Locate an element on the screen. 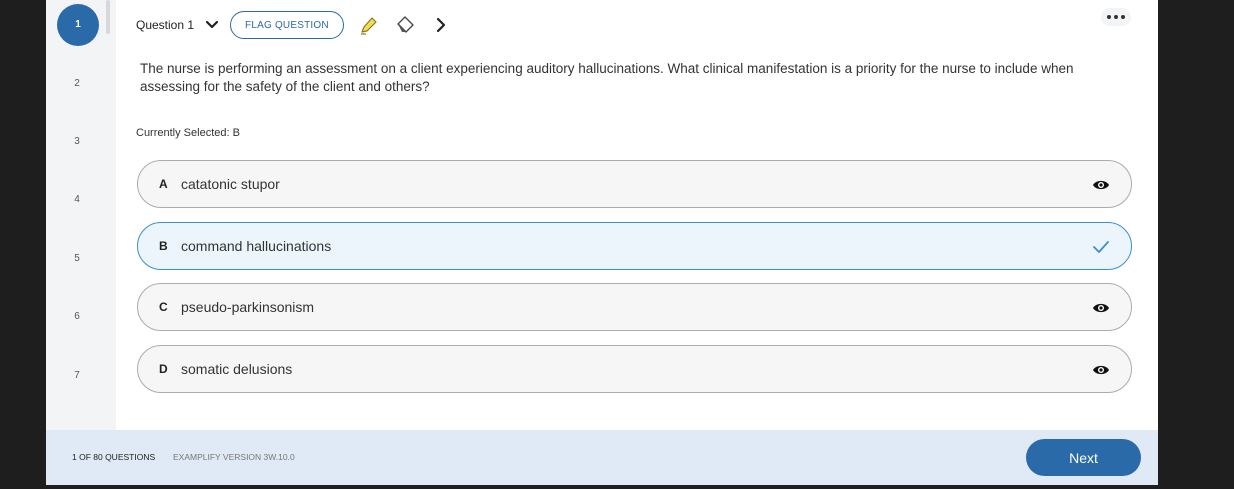  answer-text: pseudo-parkinsonism is located at coordinates (248, 307).